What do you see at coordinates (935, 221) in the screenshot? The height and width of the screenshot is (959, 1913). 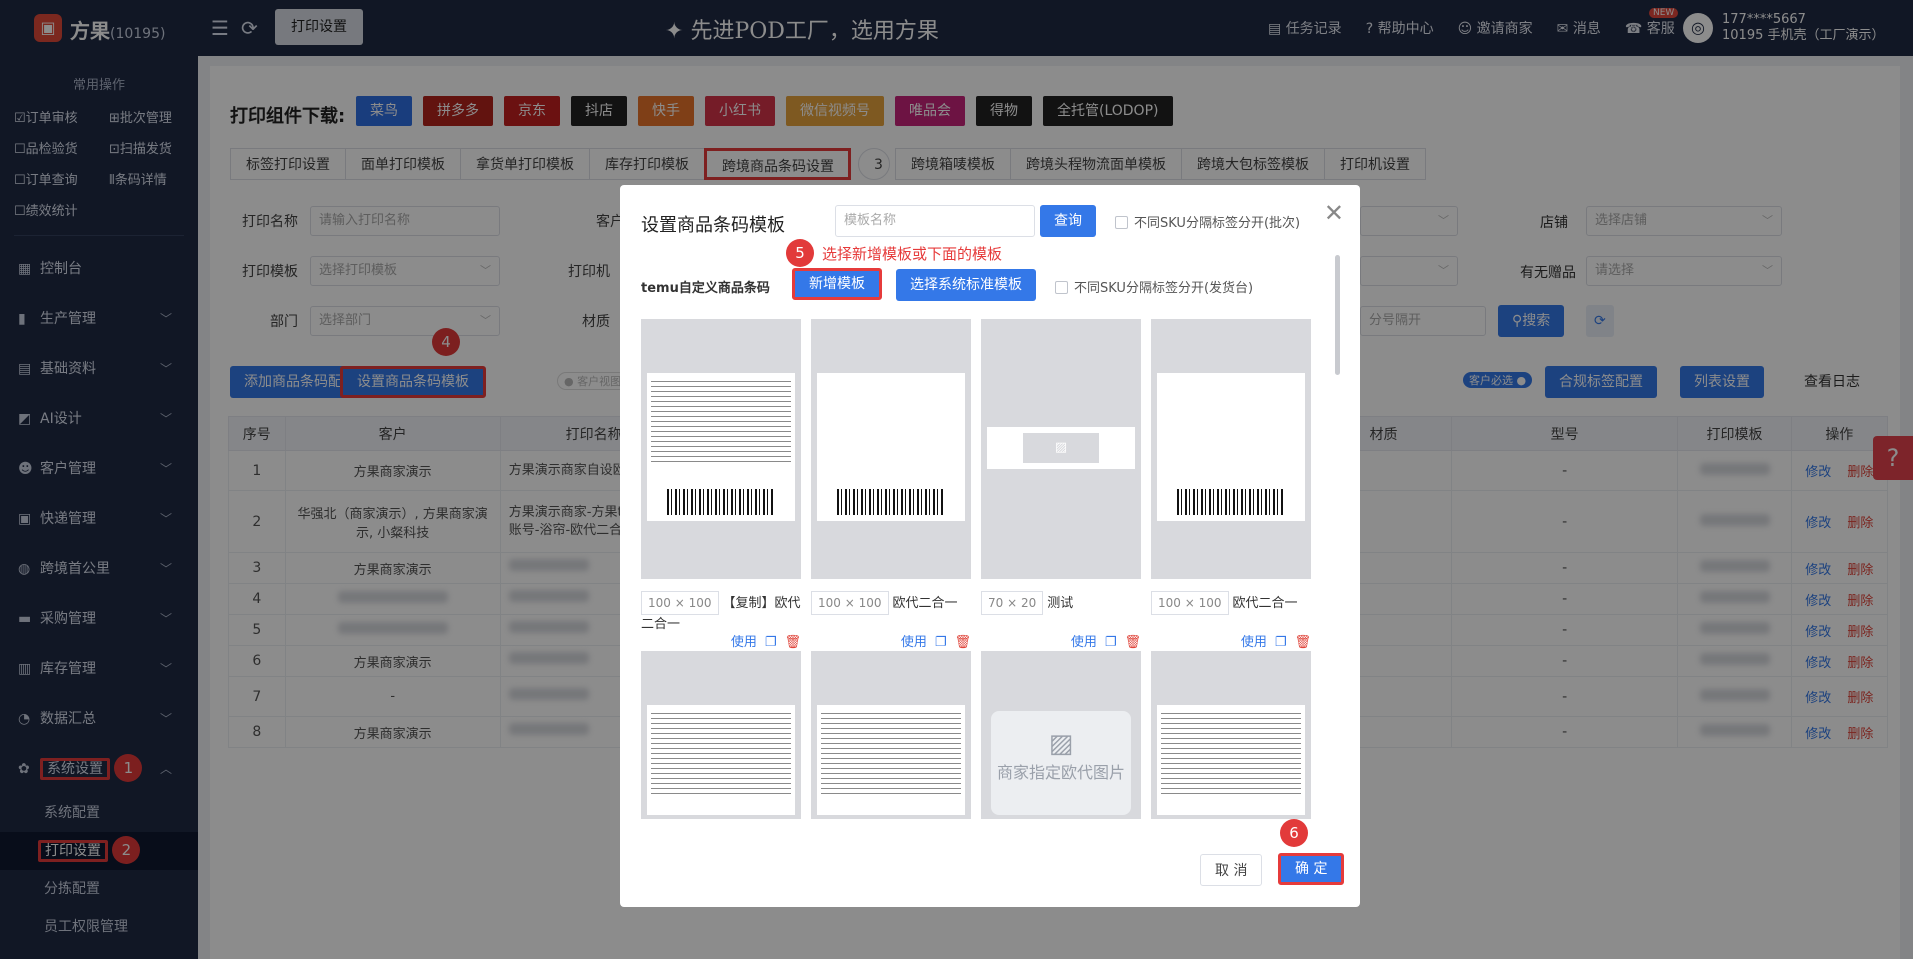 I see `template-name-input: 模板名称` at bounding box center [935, 221].